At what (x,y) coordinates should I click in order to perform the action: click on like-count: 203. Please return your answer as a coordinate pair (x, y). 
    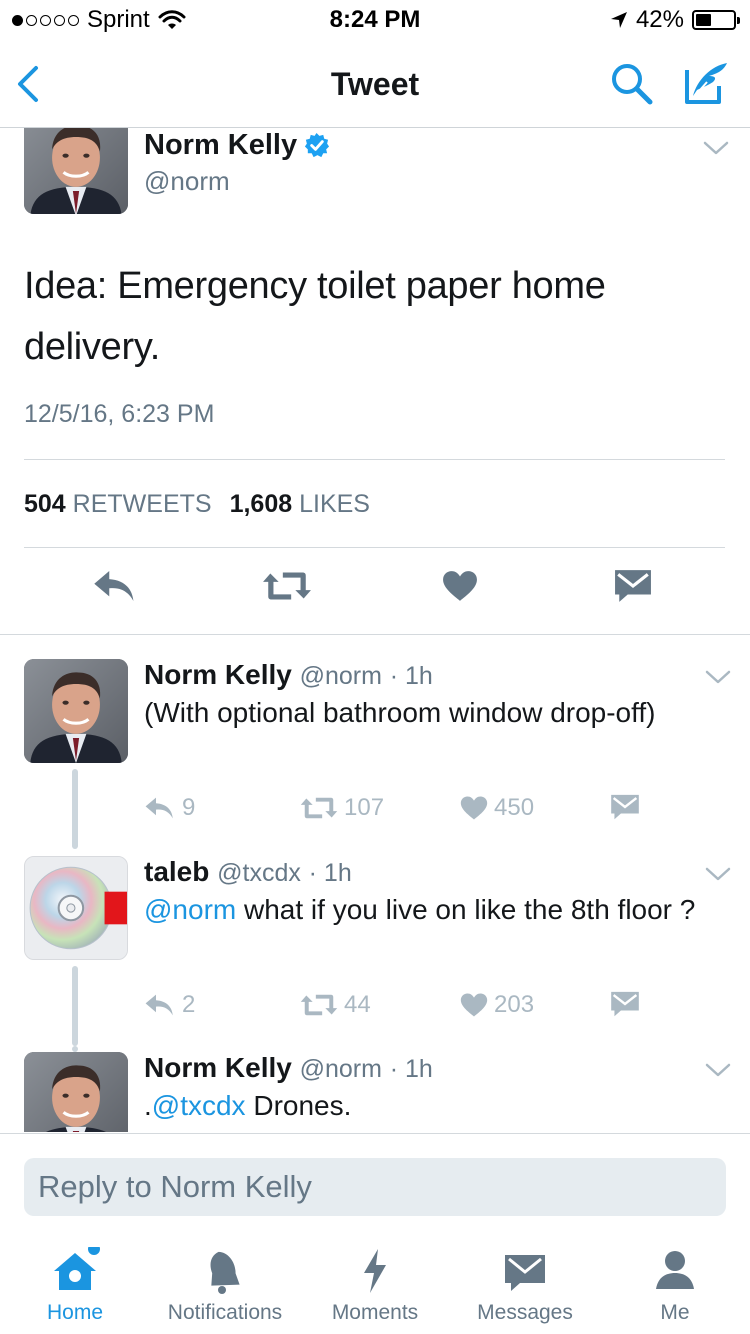
    Looking at the image, I should click on (514, 1004).